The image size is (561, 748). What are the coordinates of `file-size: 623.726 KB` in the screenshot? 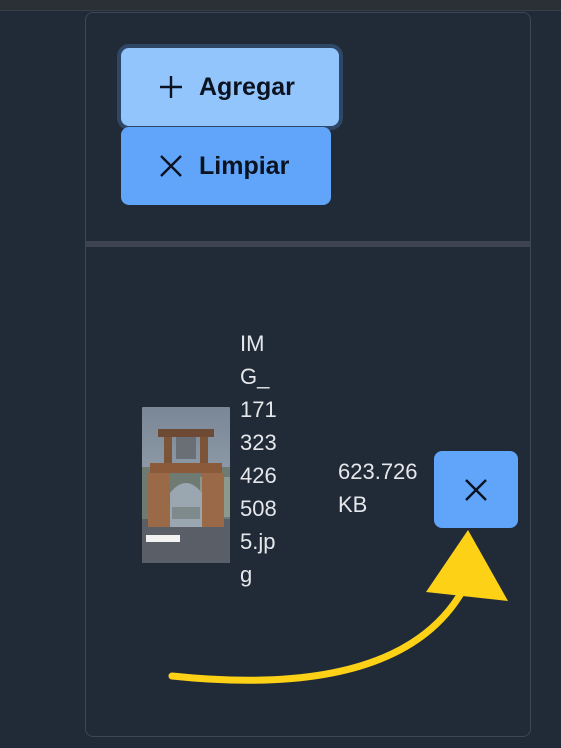 It's located at (378, 488).